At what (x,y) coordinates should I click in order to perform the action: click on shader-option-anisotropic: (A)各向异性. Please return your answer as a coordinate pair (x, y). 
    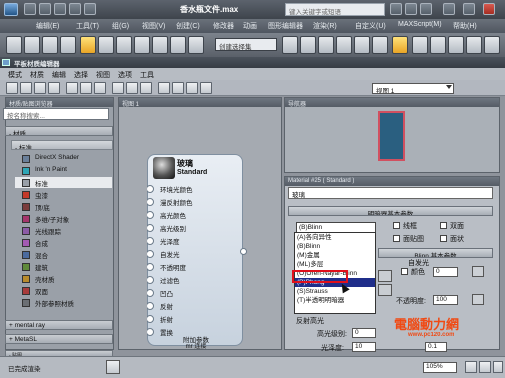
    Looking at the image, I should click on (335, 237).